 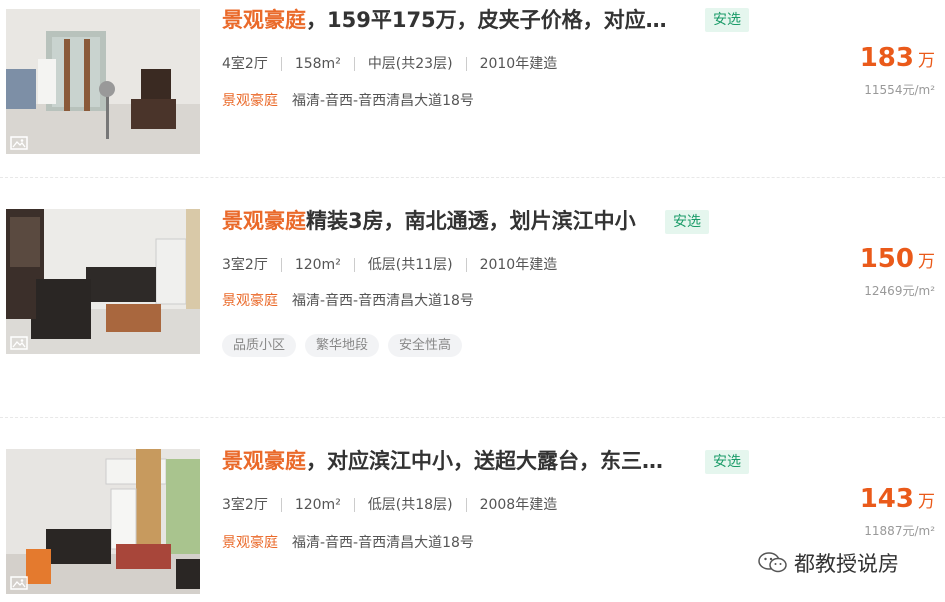 What do you see at coordinates (518, 505) in the screenshot?
I see `build-year: 2008年建造` at bounding box center [518, 505].